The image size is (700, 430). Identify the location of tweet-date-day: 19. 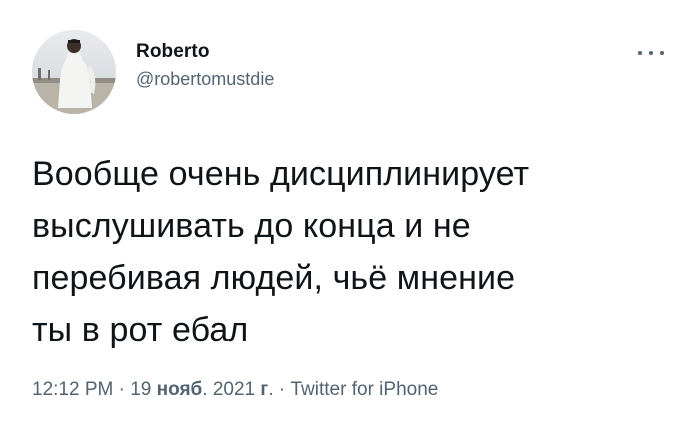
(143, 389).